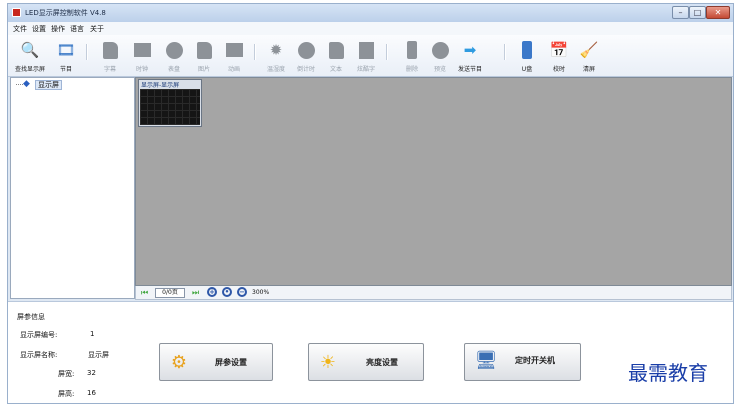 The height and width of the screenshot is (404, 749). I want to click on title-bar: LED显示屏控制软件 V4.8 – □ ✕, so click(370, 13).